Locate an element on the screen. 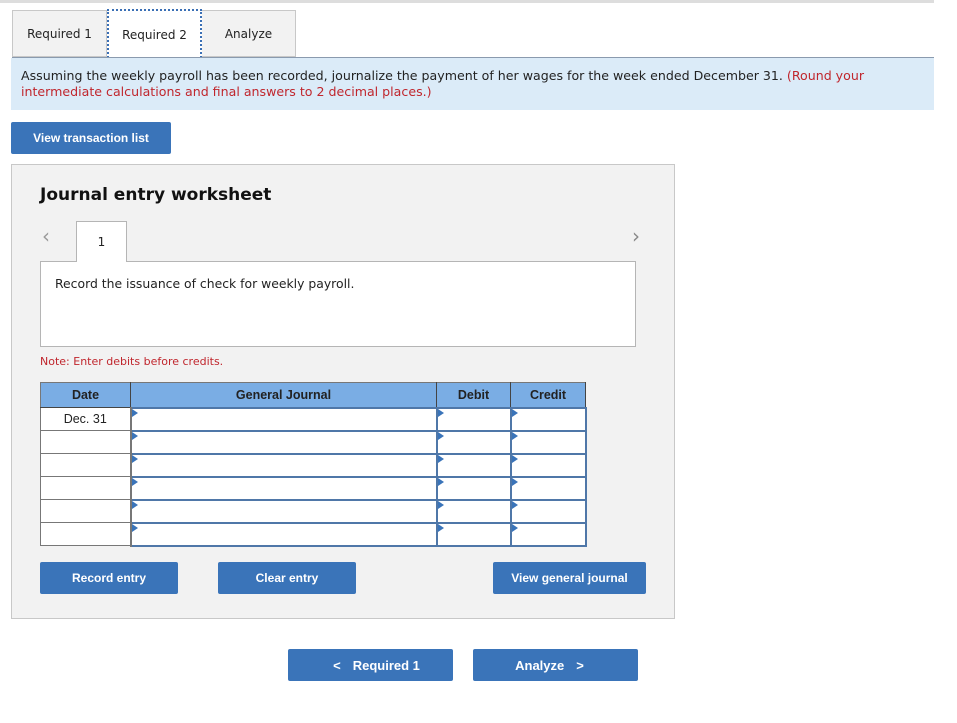 The width and height of the screenshot is (957, 723). date-cell: Dec. 31 is located at coordinates (86, 419).